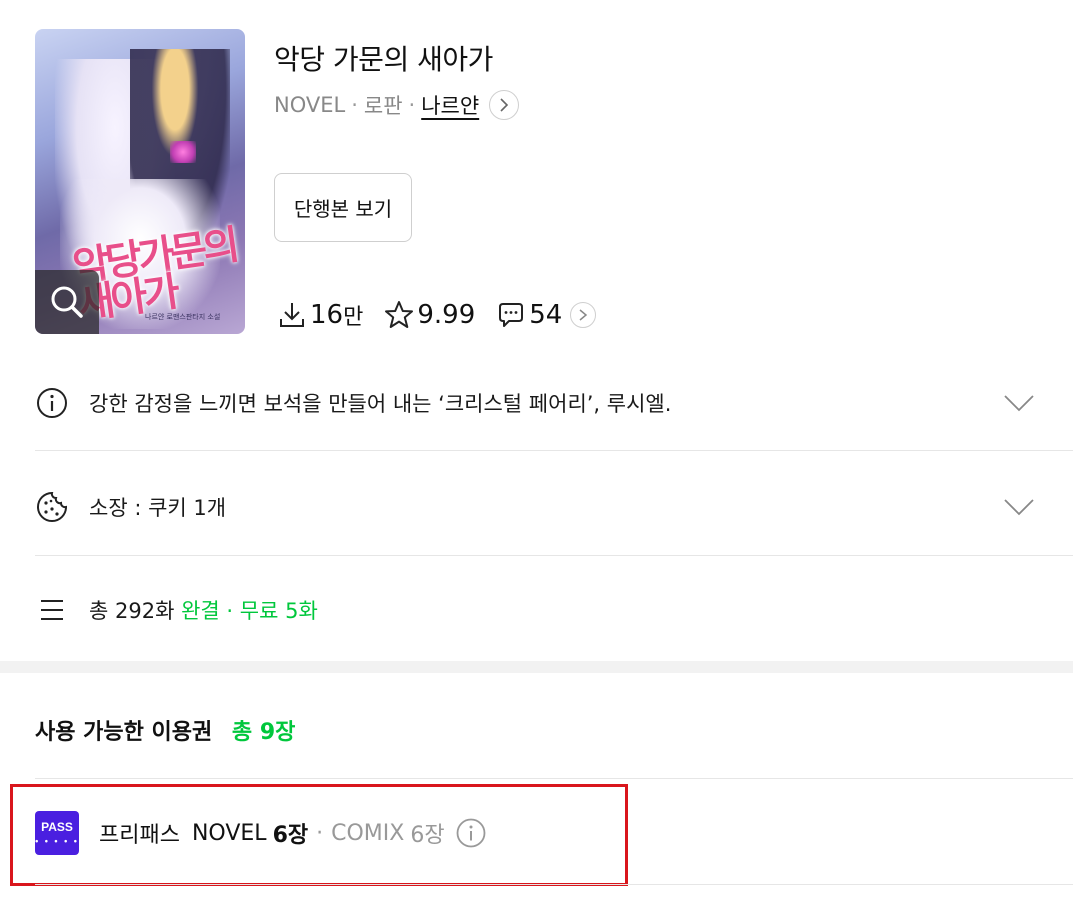  I want to click on cover-zoom-button, so click(67, 302).